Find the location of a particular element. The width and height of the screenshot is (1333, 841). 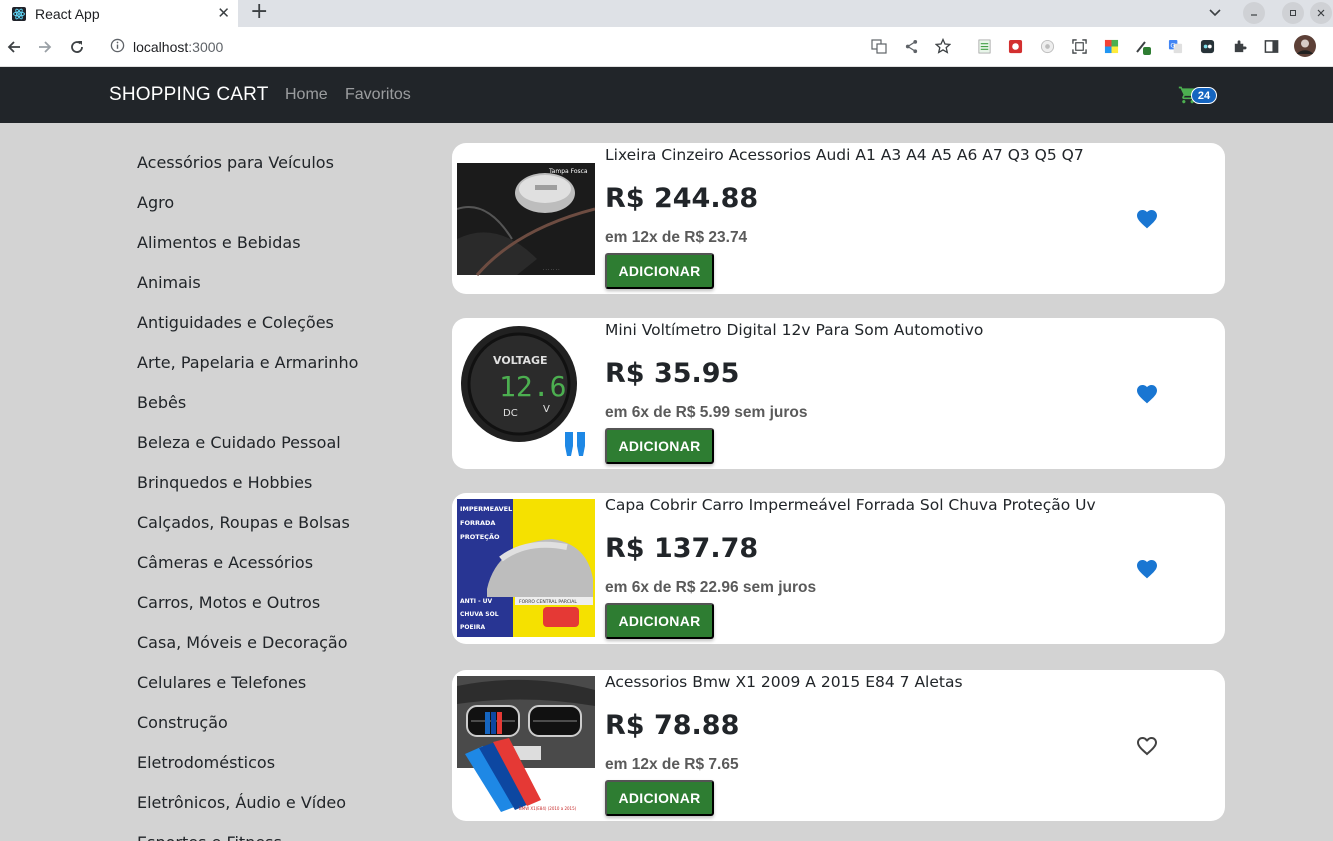

share-icon is located at coordinates (911, 46).